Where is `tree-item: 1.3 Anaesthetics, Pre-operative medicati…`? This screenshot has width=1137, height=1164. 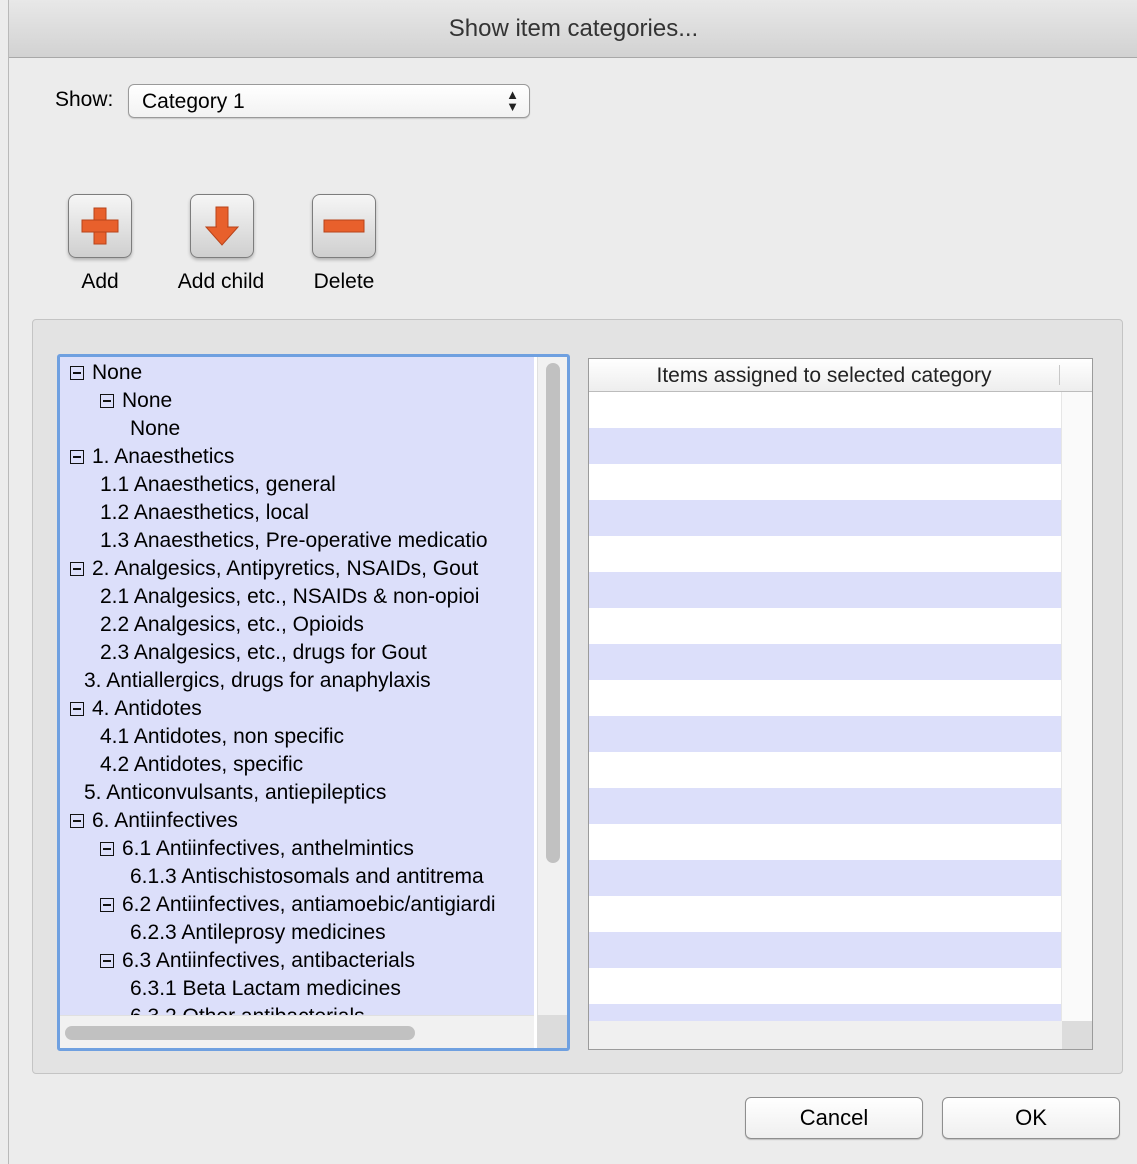
tree-item: 1.3 Anaesthetics, Pre-operative medicati… is located at coordinates (294, 541).